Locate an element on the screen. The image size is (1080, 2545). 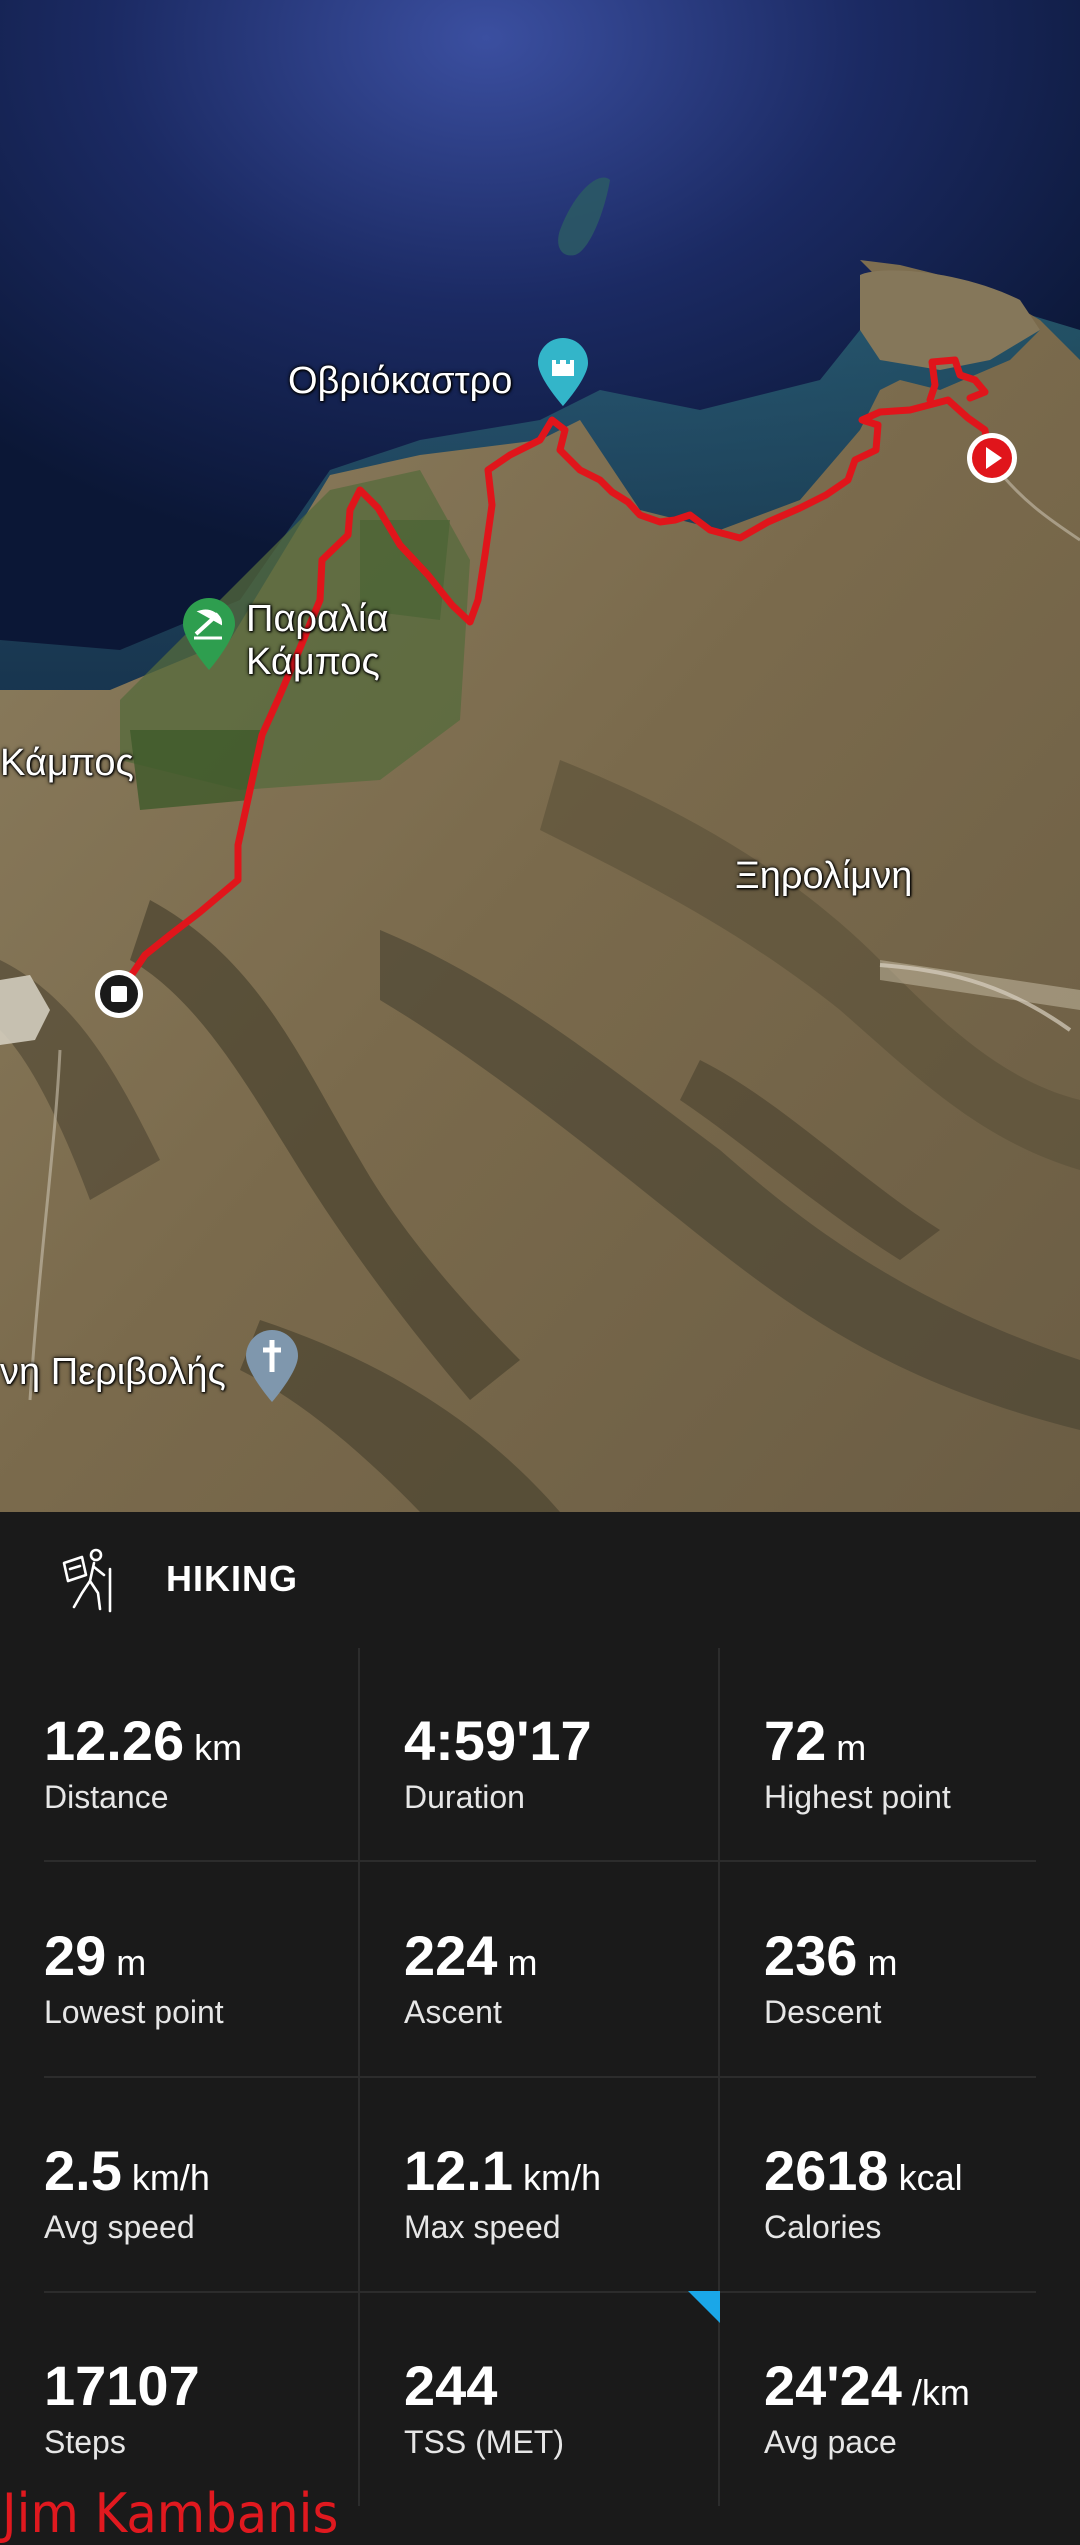
stat-value: 2.5 is located at coordinates (83, 2170).